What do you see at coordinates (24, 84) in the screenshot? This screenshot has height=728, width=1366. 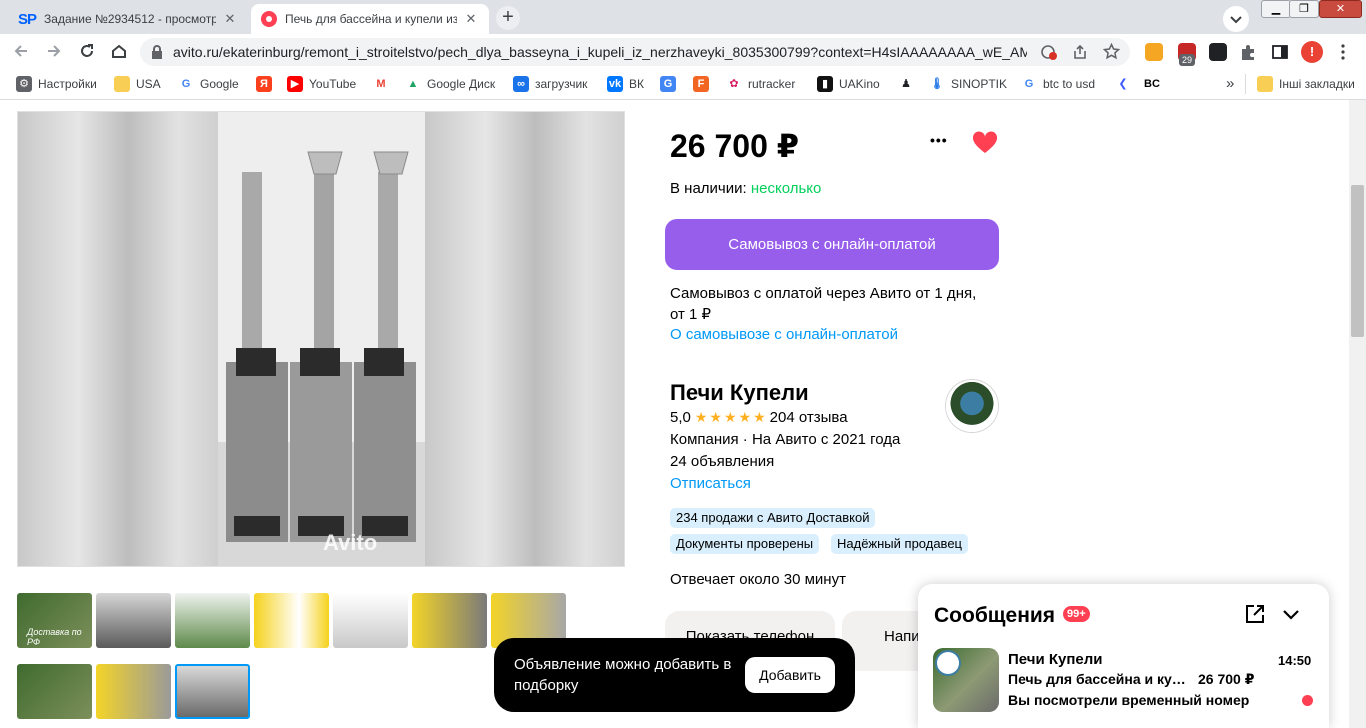 I see `gear-icon: ⚙` at bounding box center [24, 84].